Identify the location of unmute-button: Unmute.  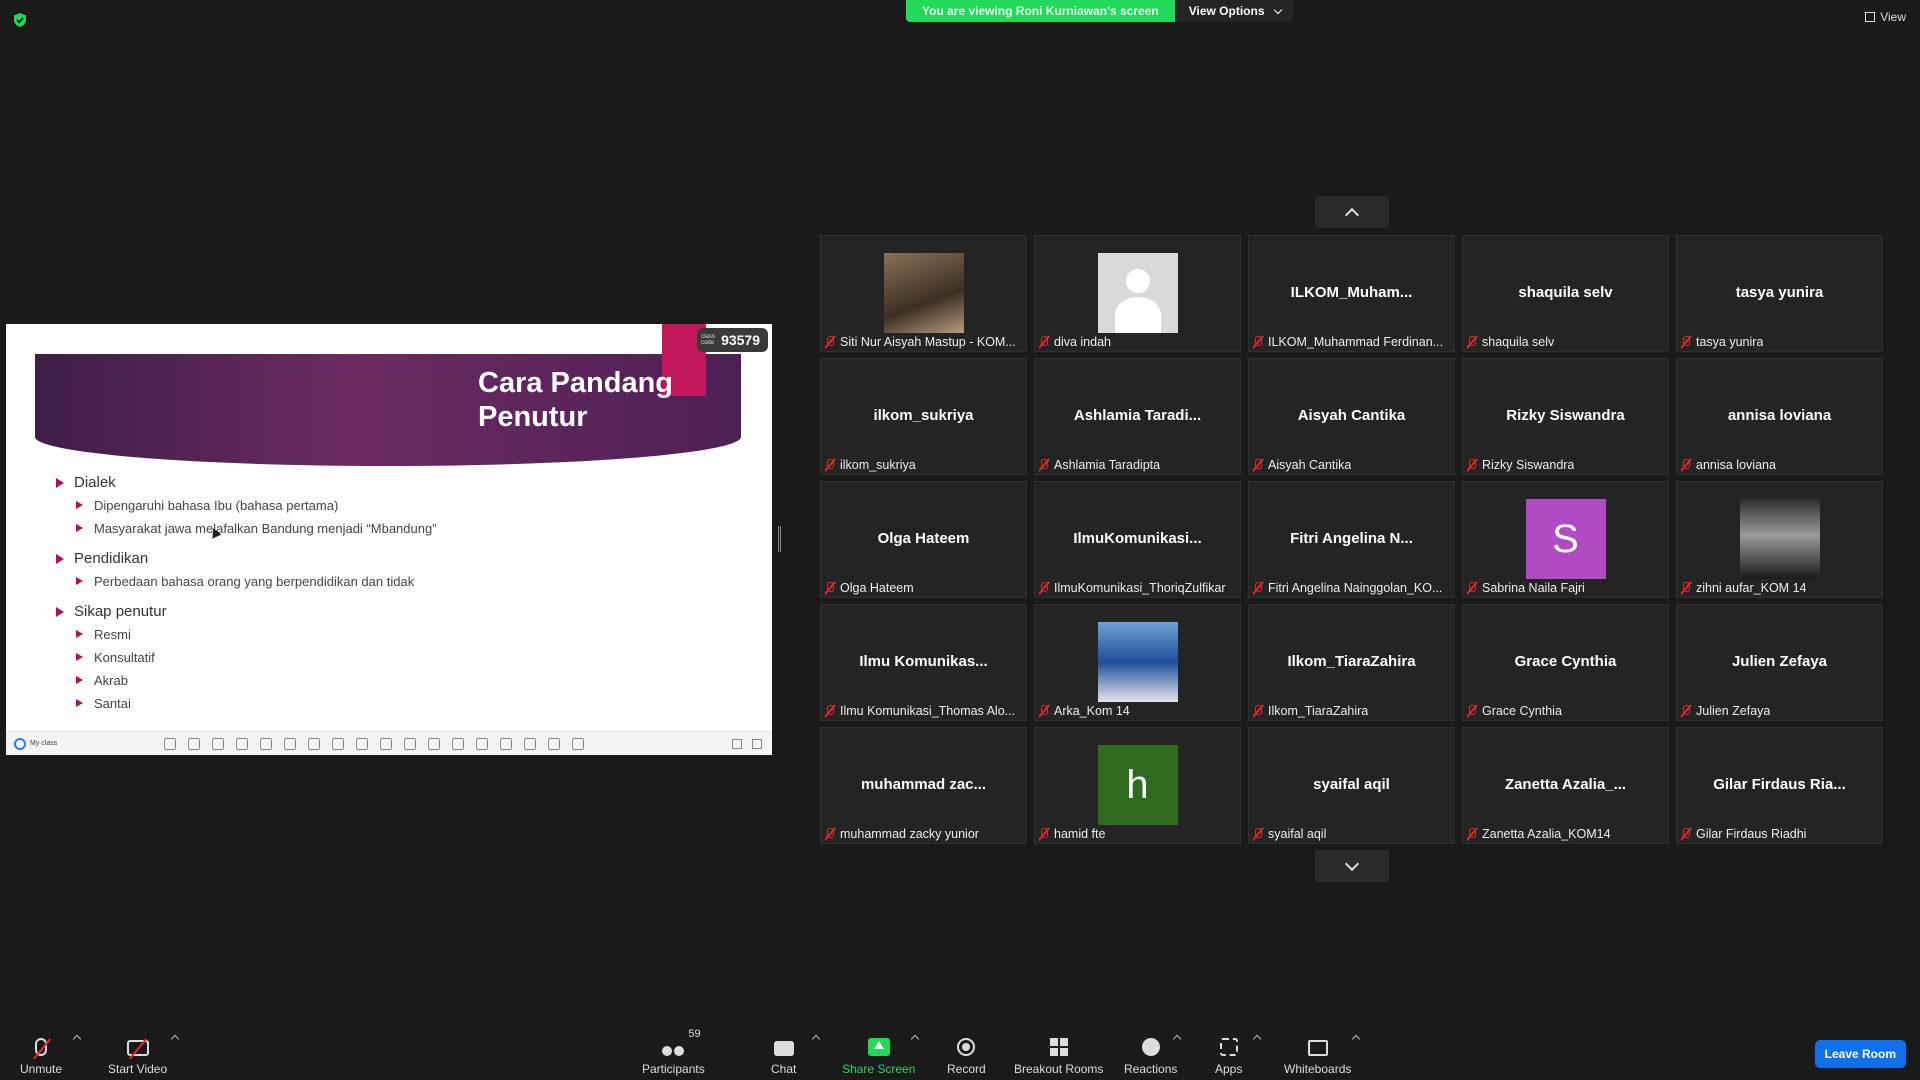
(41, 1054).